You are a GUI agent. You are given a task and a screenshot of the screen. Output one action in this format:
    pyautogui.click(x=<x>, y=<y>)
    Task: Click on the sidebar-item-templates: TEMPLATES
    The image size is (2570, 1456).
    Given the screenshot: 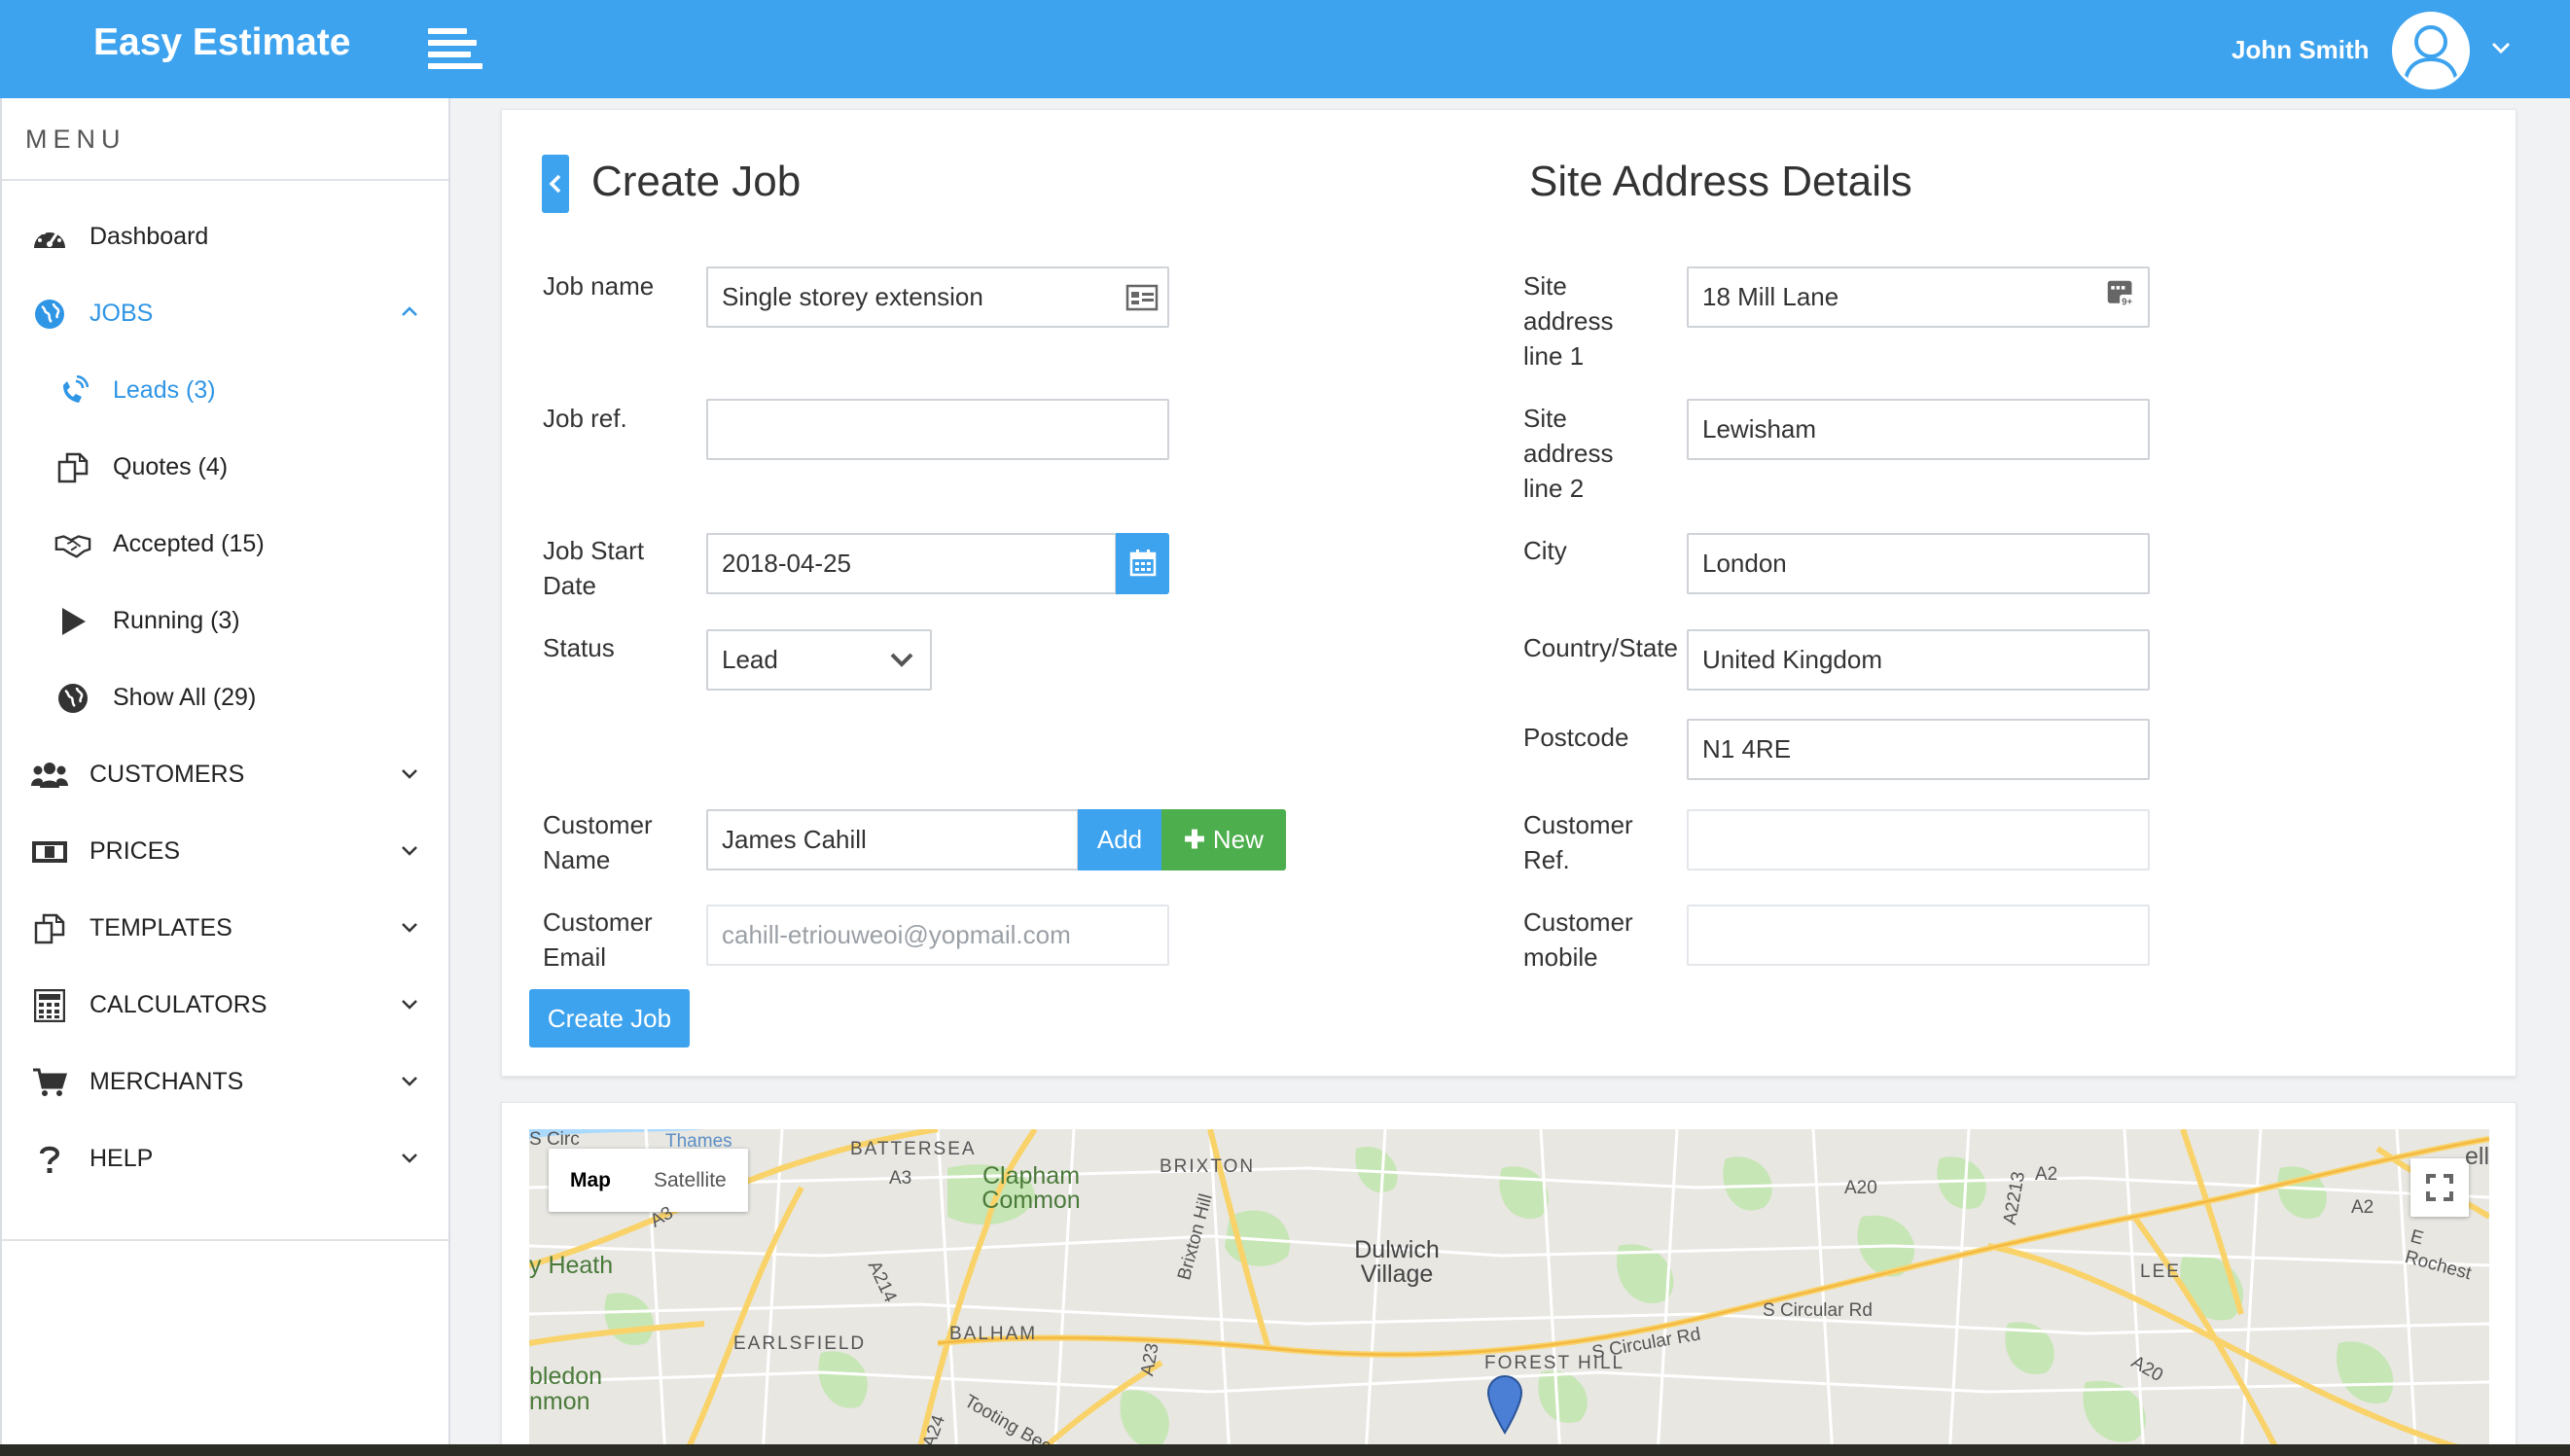 What is the action you would take?
    pyautogui.click(x=225, y=928)
    